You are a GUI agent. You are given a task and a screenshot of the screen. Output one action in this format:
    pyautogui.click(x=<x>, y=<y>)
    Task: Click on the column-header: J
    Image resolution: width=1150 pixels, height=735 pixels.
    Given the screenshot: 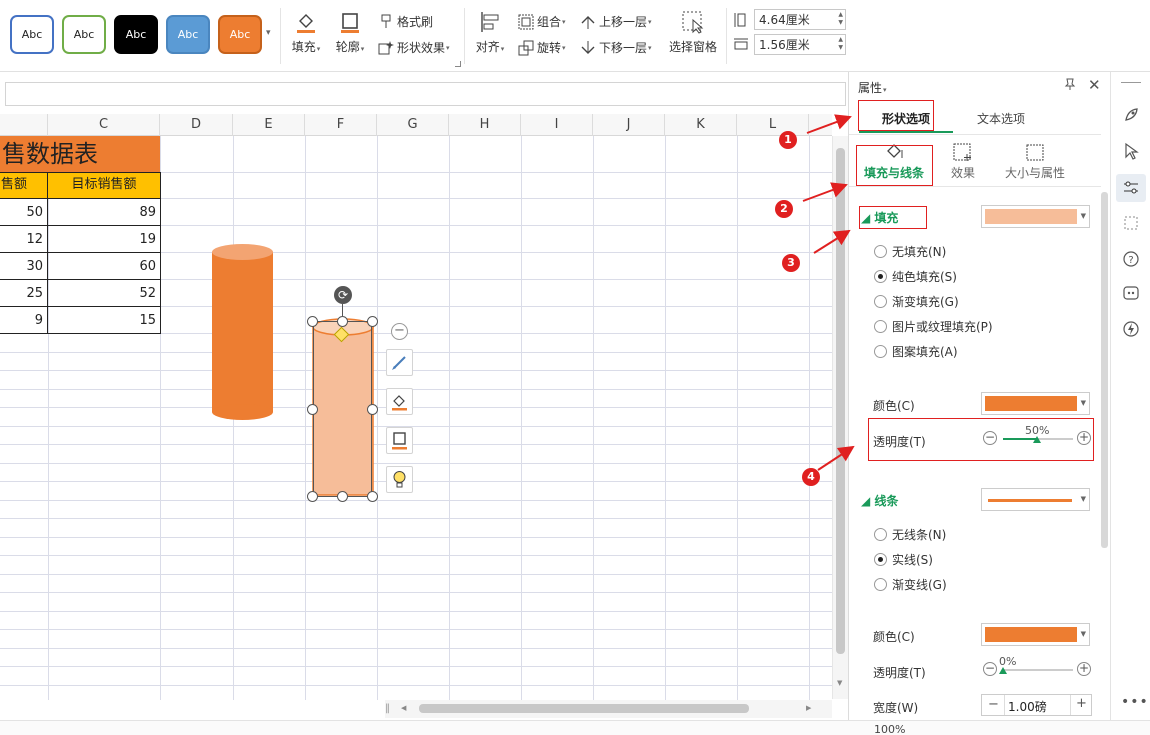 What is the action you would take?
    pyautogui.click(x=629, y=125)
    